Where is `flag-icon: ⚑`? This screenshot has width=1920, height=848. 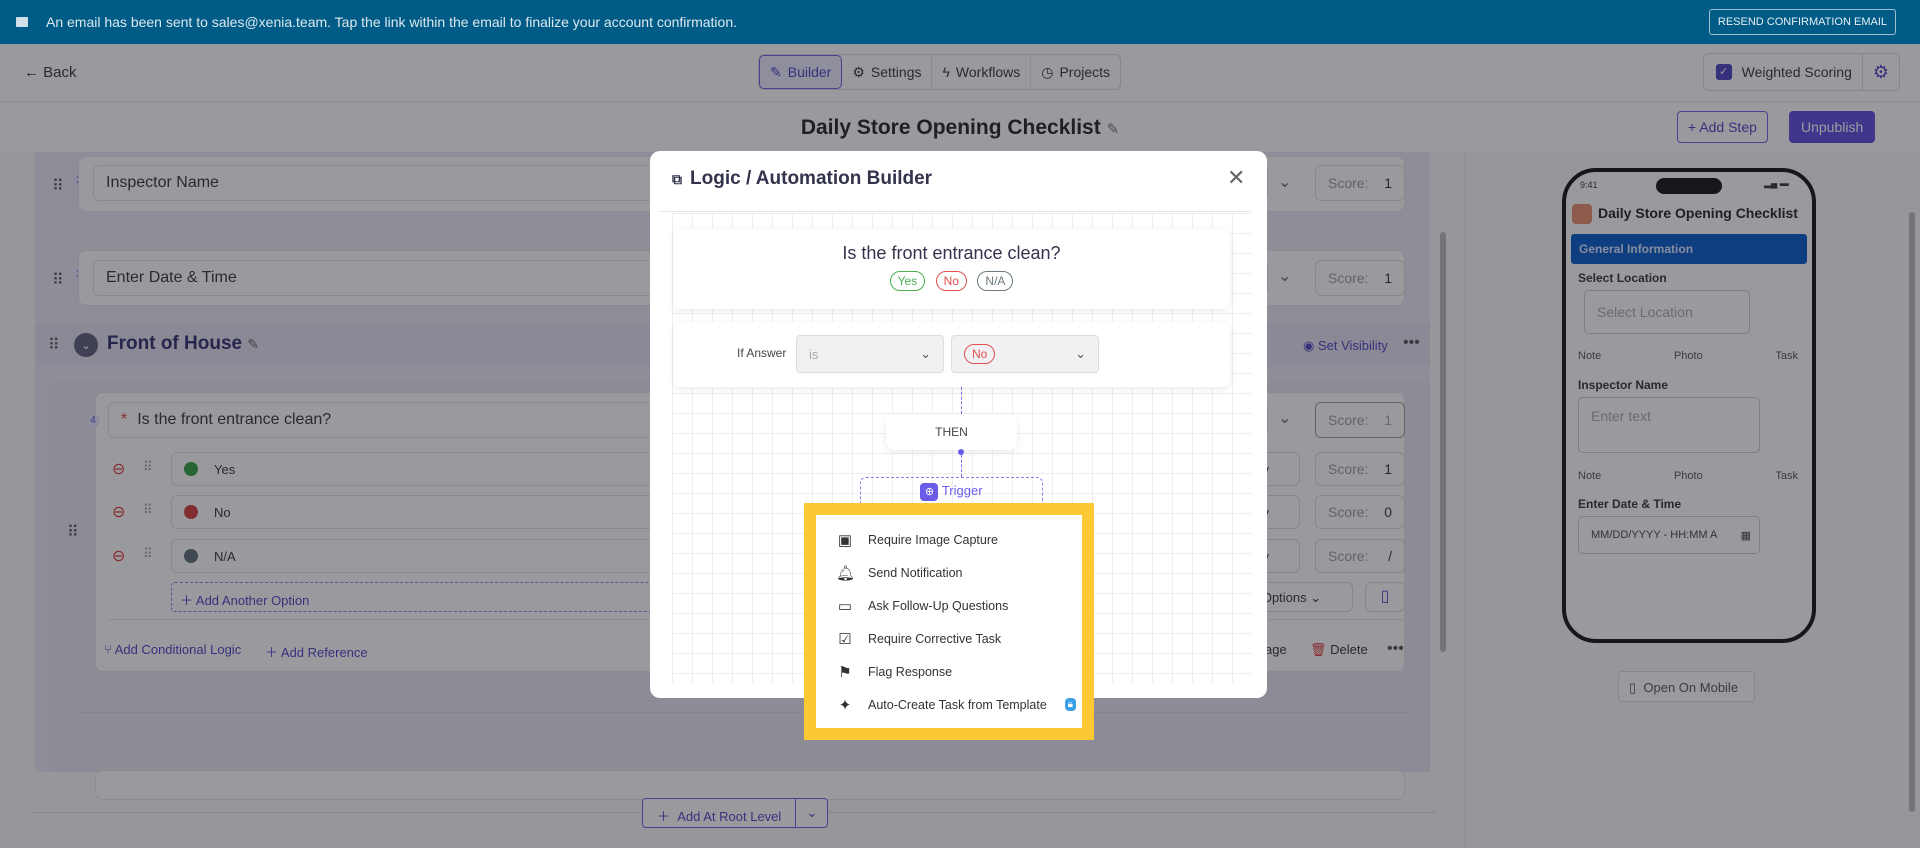
flag-icon: ⚑ is located at coordinates (845, 672).